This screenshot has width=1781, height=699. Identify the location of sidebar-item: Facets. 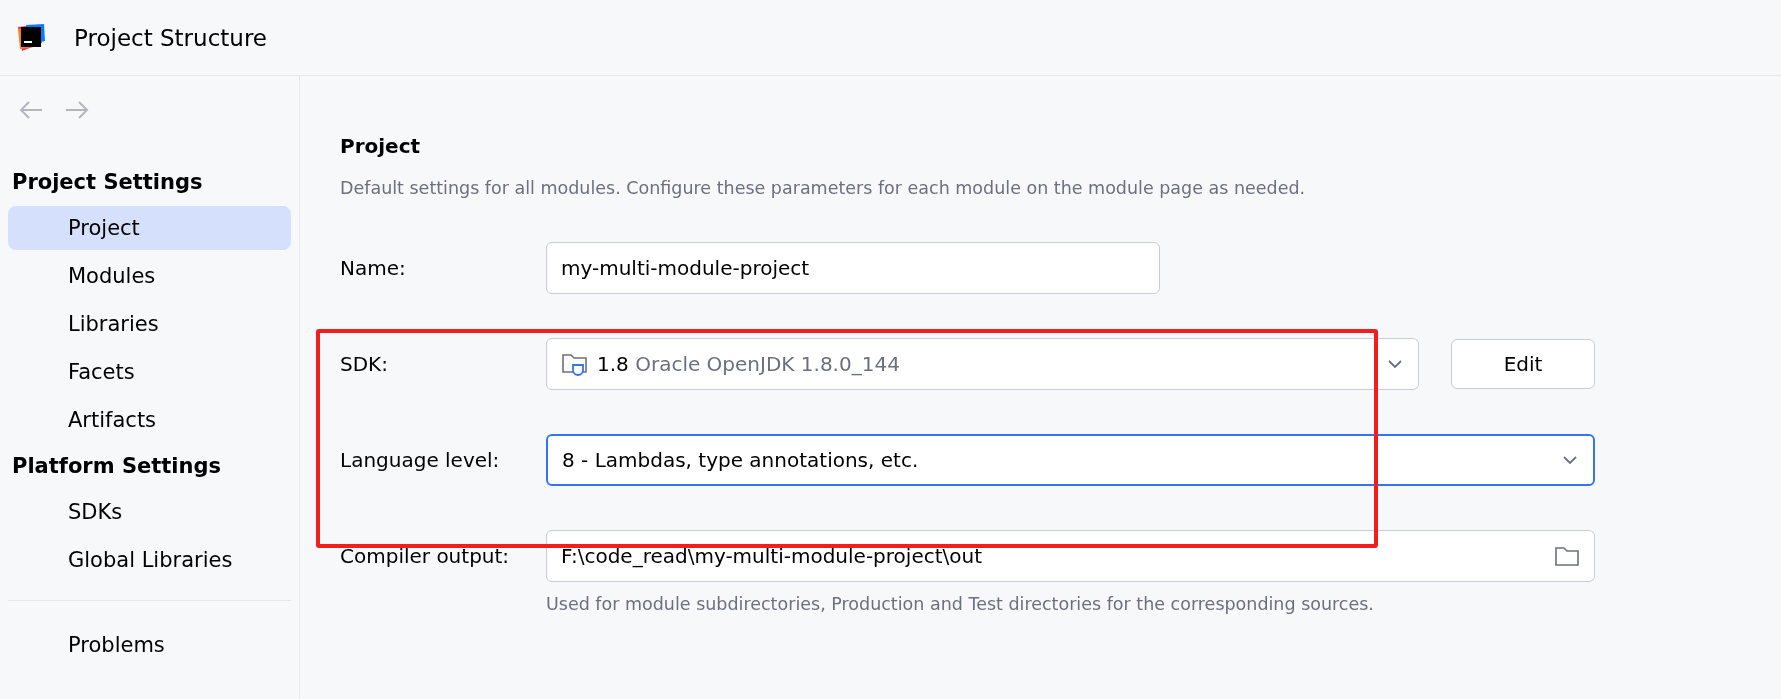
(149, 372).